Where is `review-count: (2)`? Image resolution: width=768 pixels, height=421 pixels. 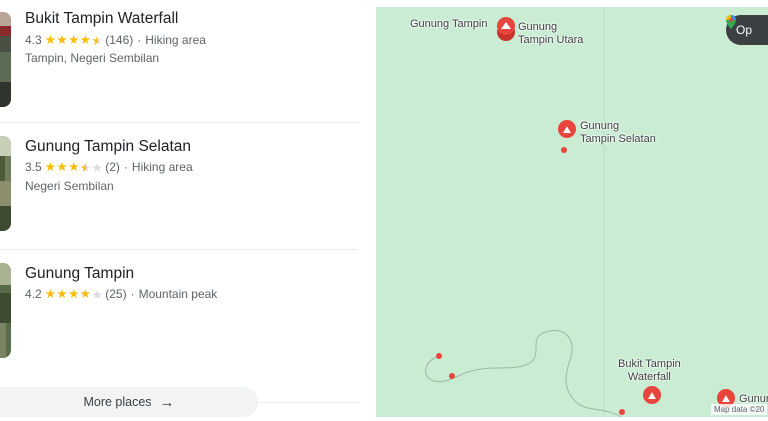 review-count: (2) is located at coordinates (112, 167).